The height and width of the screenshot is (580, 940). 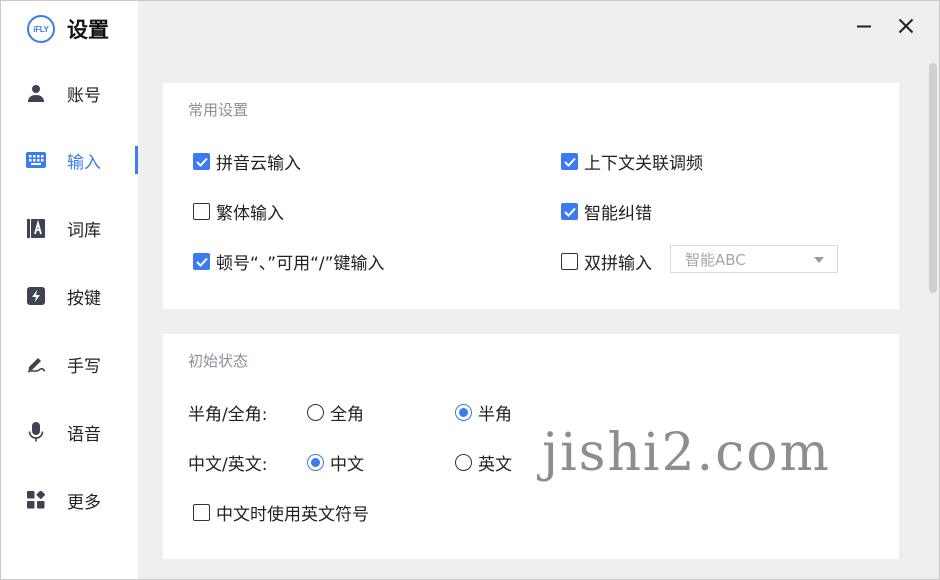 I want to click on english-punct-checkbox: 中文时使用英文符号, so click(x=281, y=512).